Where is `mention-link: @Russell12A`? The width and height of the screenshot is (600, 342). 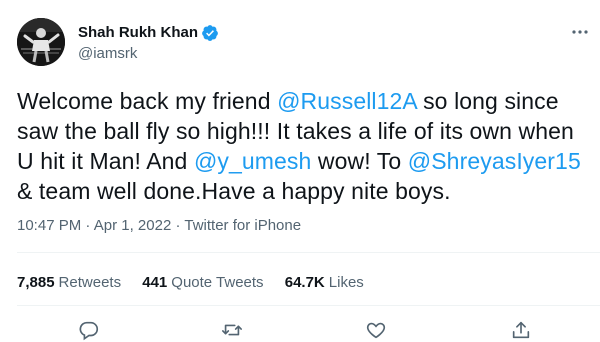 mention-link: @Russell12A is located at coordinates (347, 101).